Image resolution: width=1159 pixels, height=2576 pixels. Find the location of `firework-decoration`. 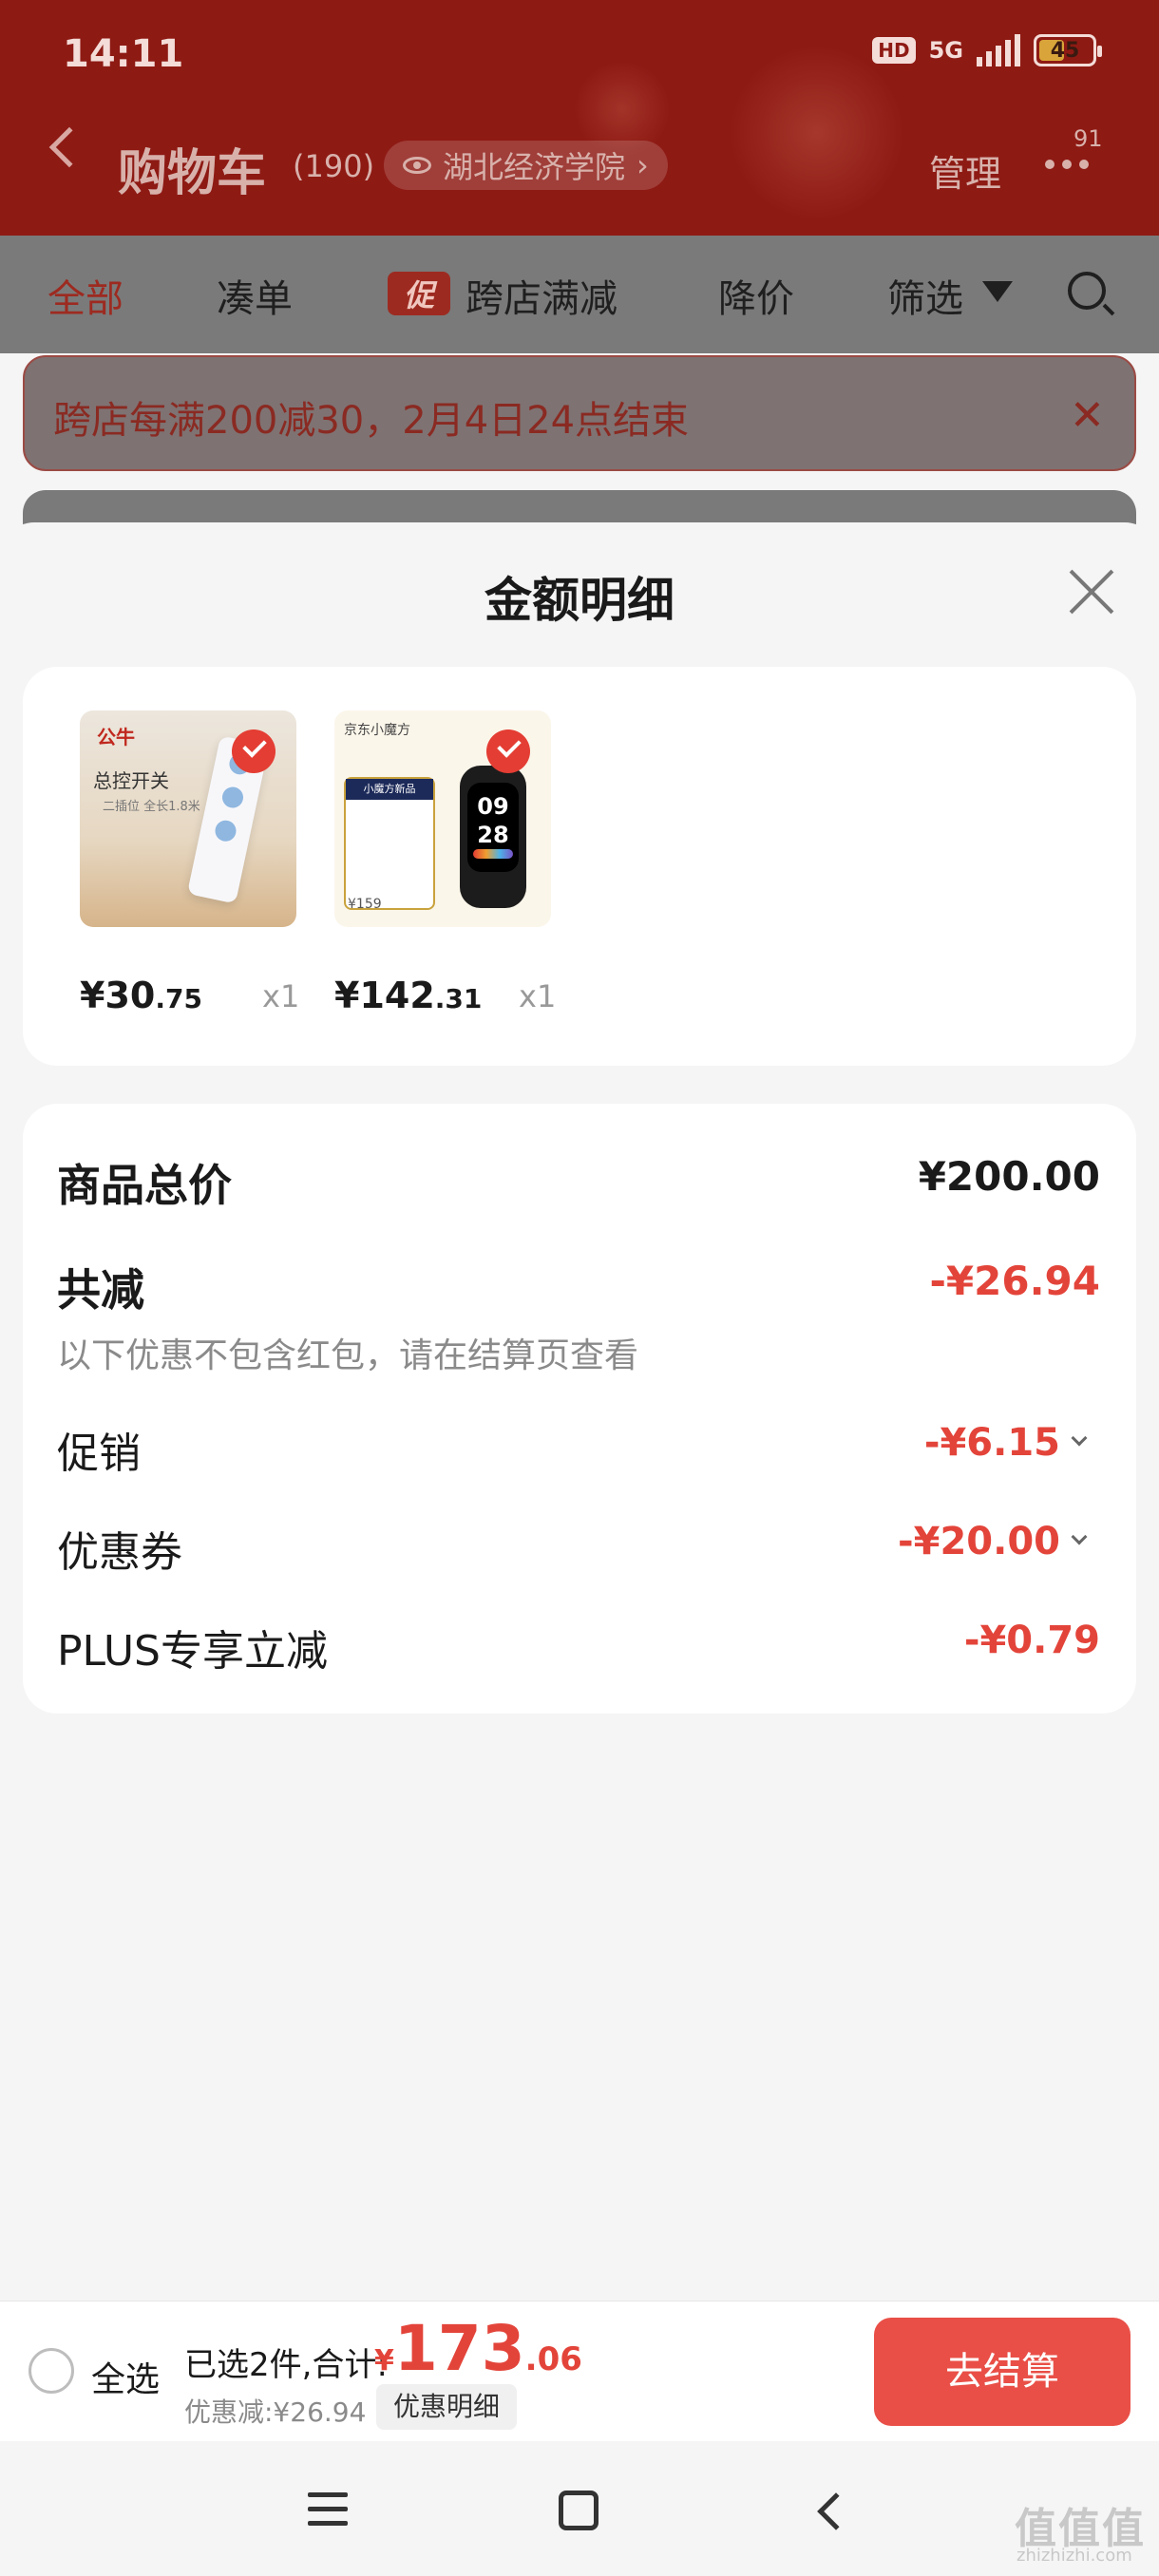

firework-decoration is located at coordinates (817, 133).